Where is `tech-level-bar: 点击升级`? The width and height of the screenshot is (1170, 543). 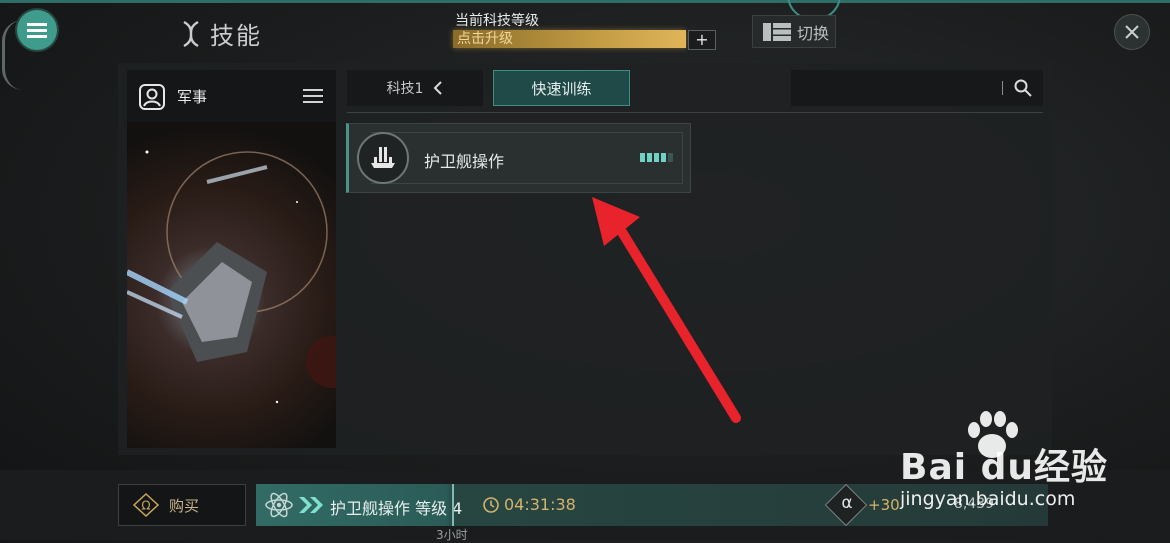 tech-level-bar: 点击升级 is located at coordinates (569, 39).